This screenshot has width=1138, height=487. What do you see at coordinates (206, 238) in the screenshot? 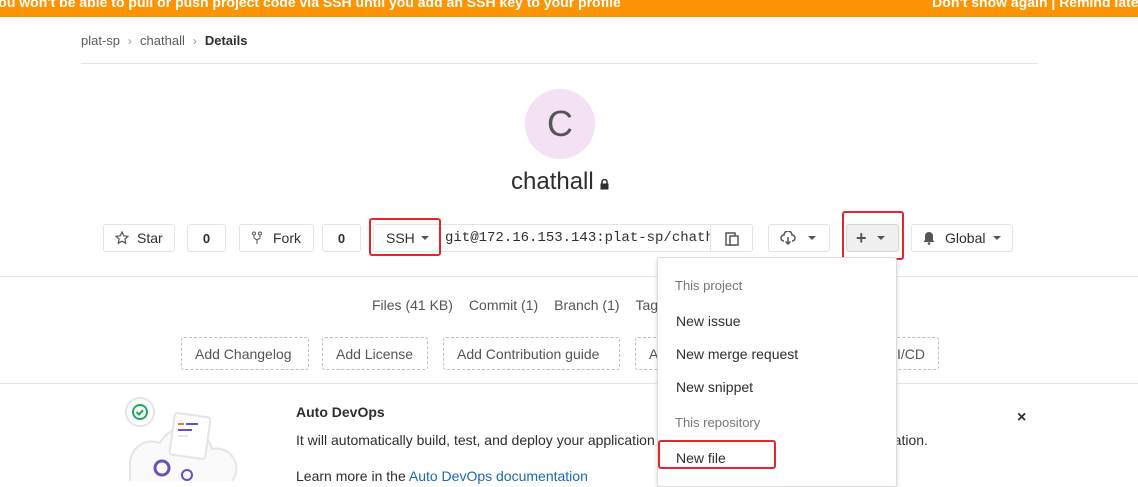
I see `star-count: 0` at bounding box center [206, 238].